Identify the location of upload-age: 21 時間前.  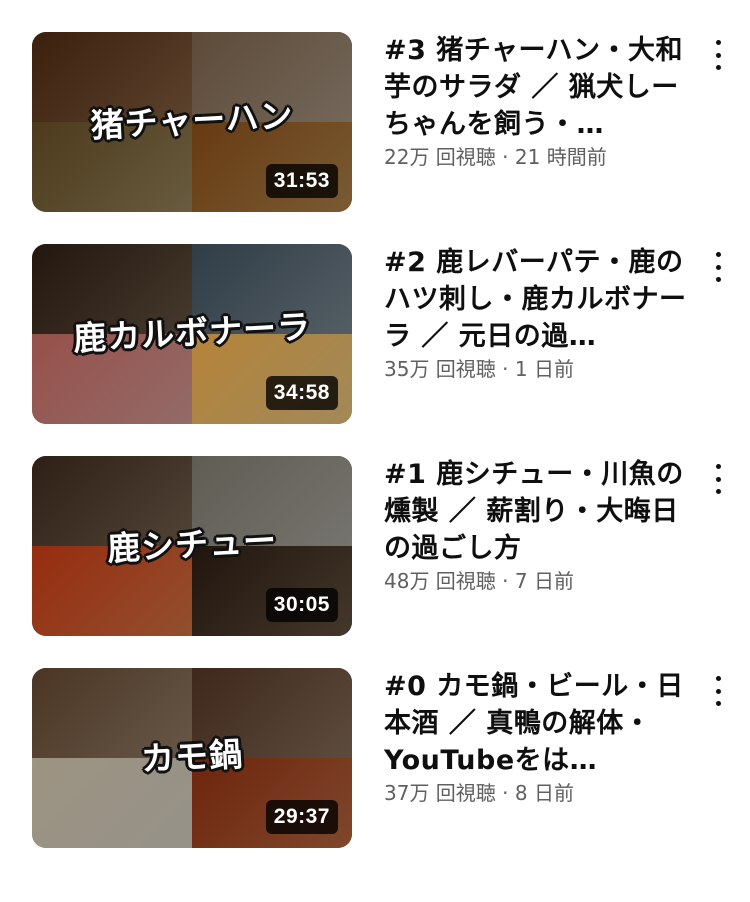
(560, 157).